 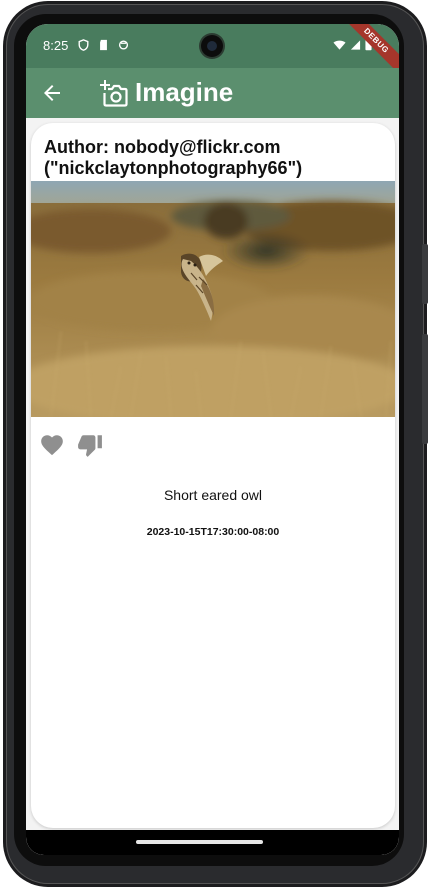 I want to click on wifi-icon, so click(x=339, y=45).